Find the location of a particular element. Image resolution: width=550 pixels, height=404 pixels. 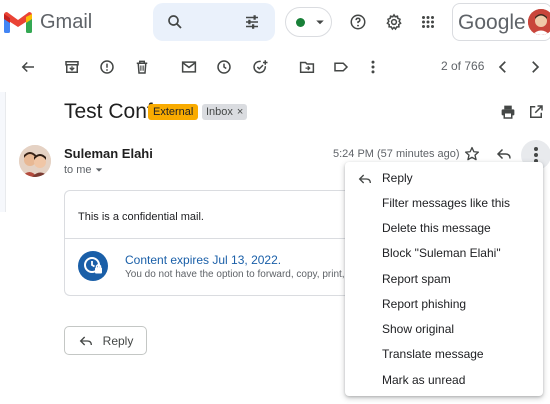

message-body: This is a confidential mail. is located at coordinates (141, 217).